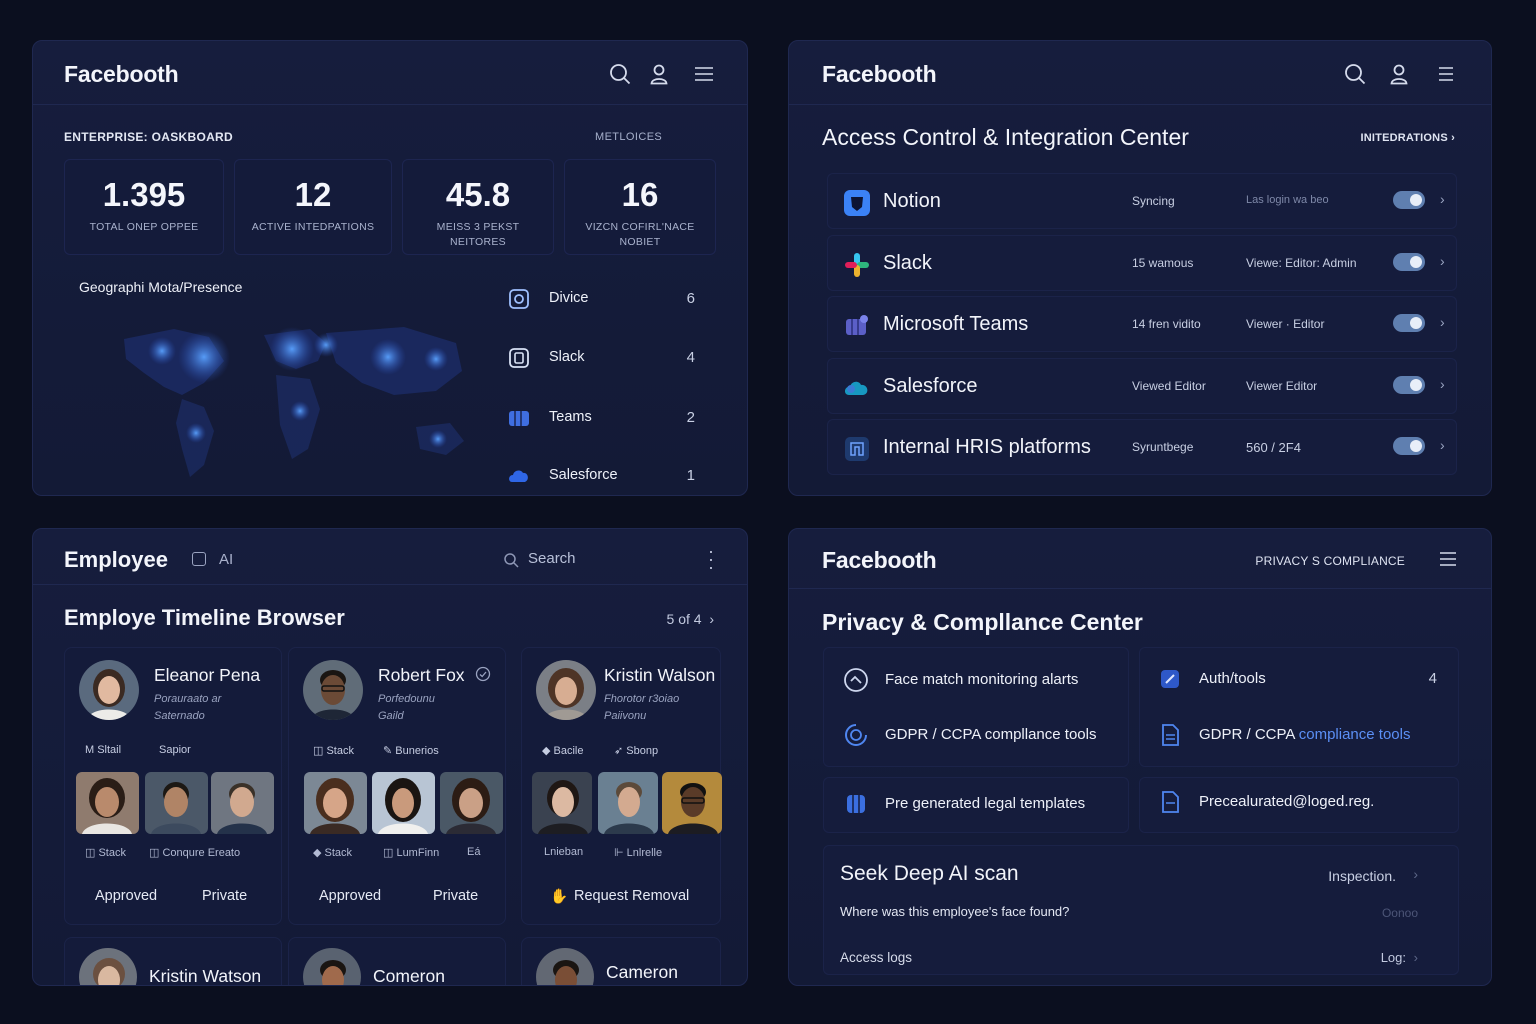 This screenshot has width=1536, height=1024. I want to click on source-item-teams: Teams 2, so click(605, 418).